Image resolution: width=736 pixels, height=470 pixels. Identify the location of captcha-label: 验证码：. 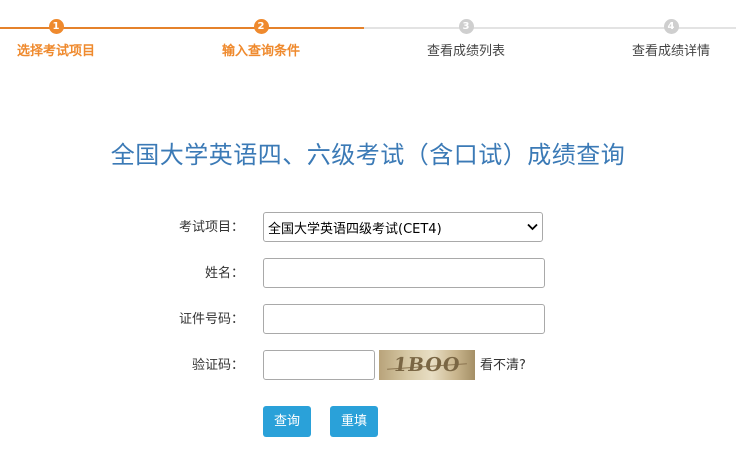
(217, 365).